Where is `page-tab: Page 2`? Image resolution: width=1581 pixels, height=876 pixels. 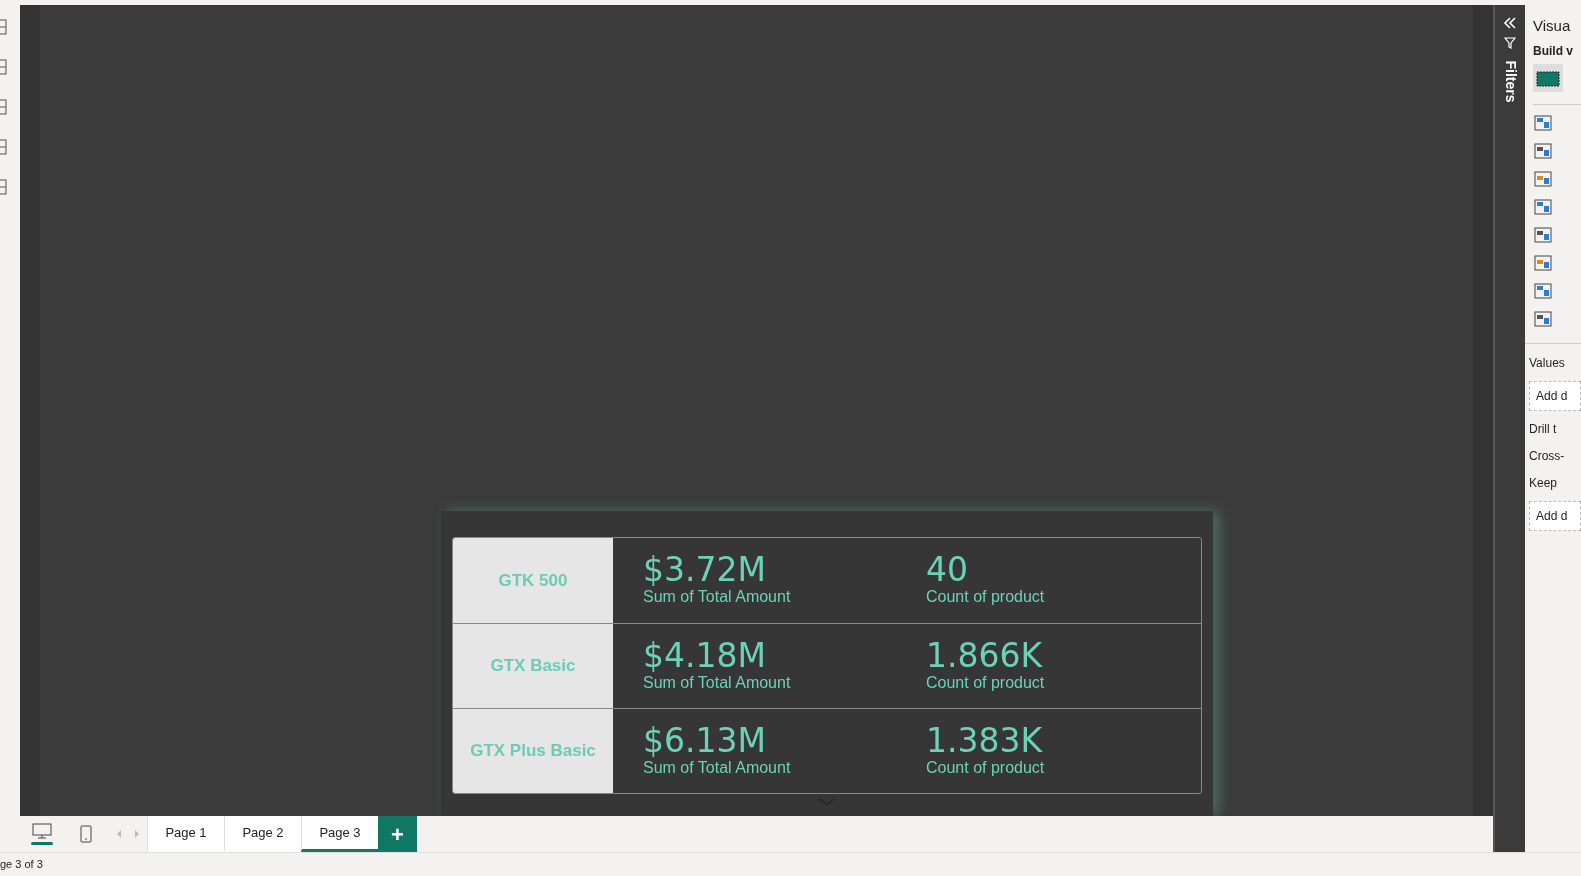
page-tab: Page 2 is located at coordinates (262, 834).